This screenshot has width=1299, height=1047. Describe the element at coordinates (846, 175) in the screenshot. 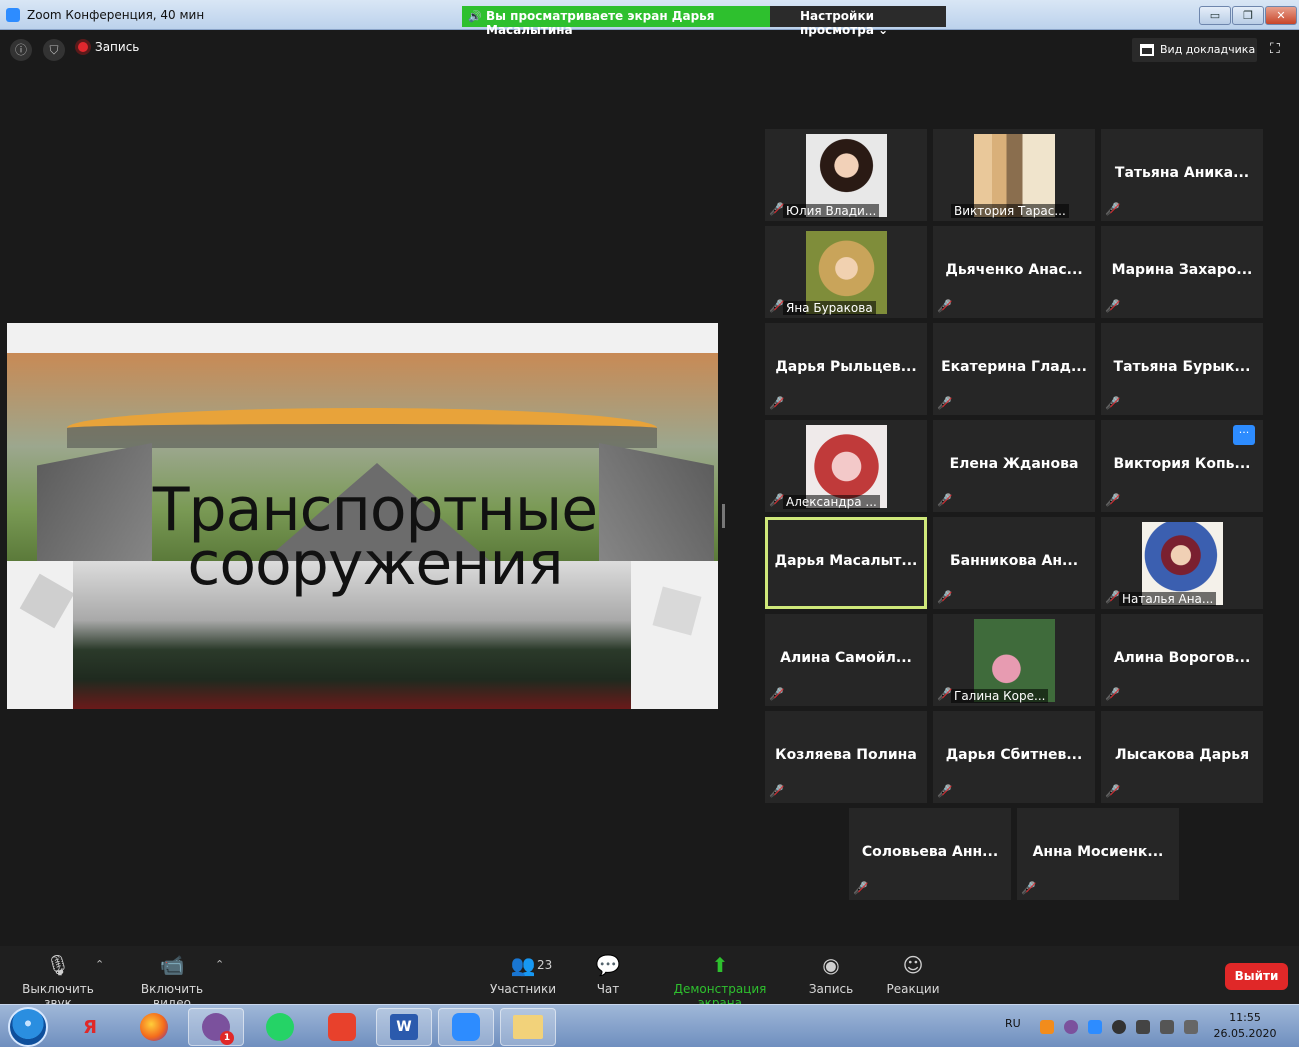

I see `participant-tile: Юлия Влади... 🎤̸` at that location.